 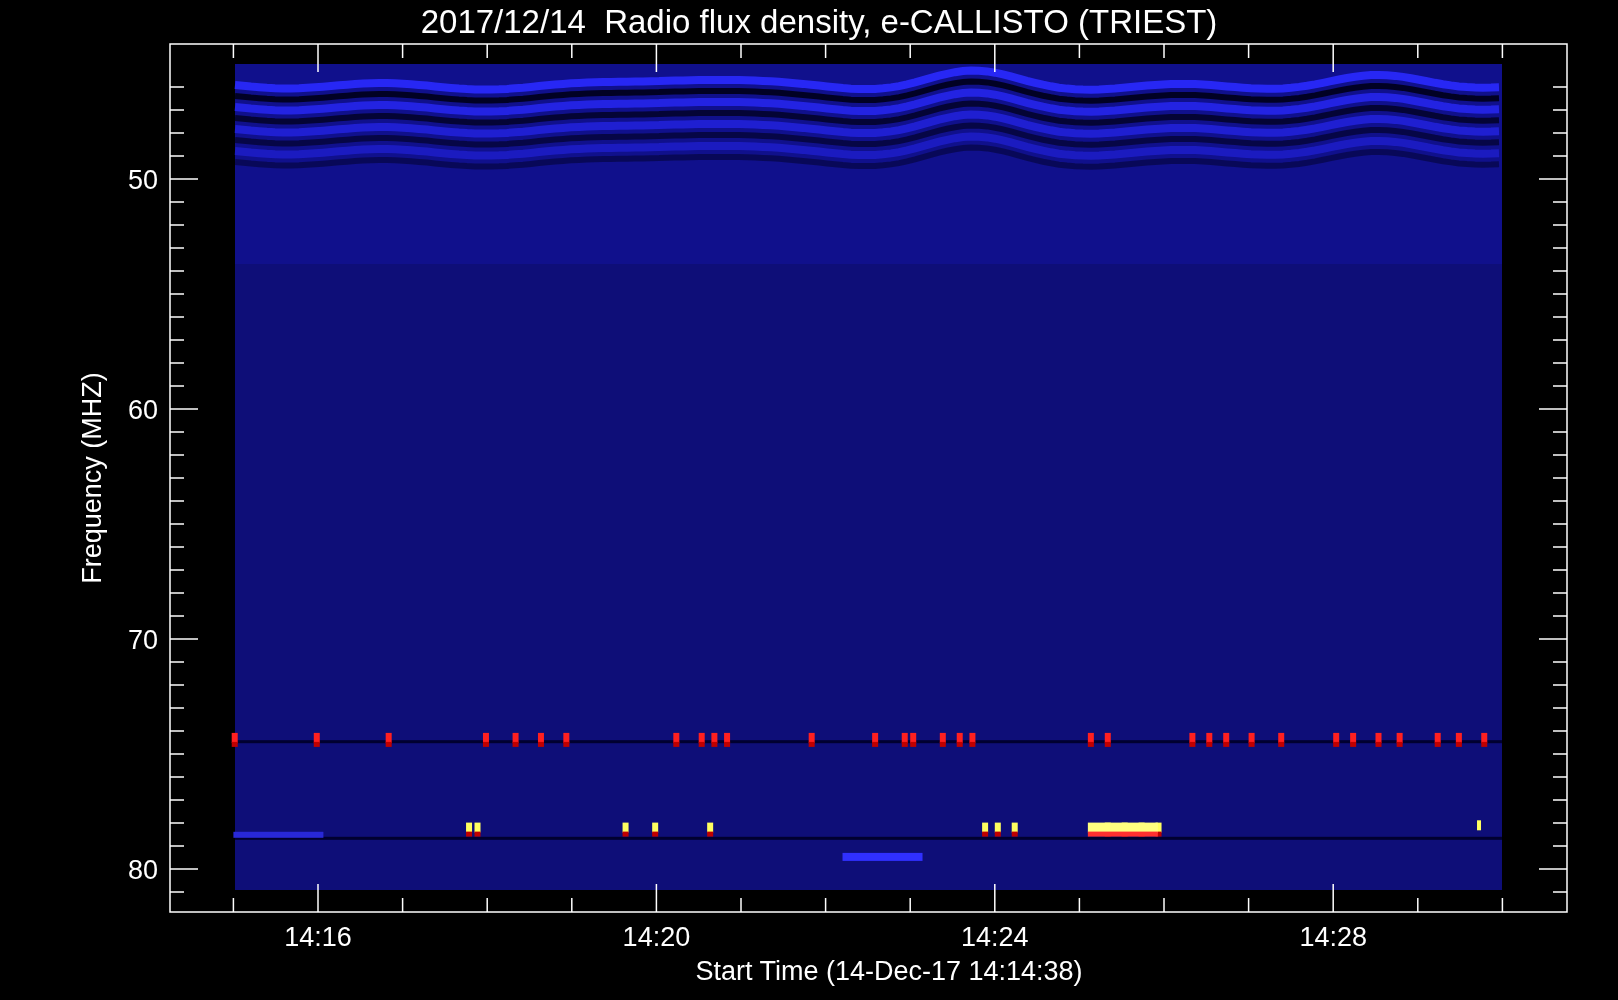 I want to click on x-axis-label: Start Time (14-Dec-17 14:14:38), so click(x=889, y=971).